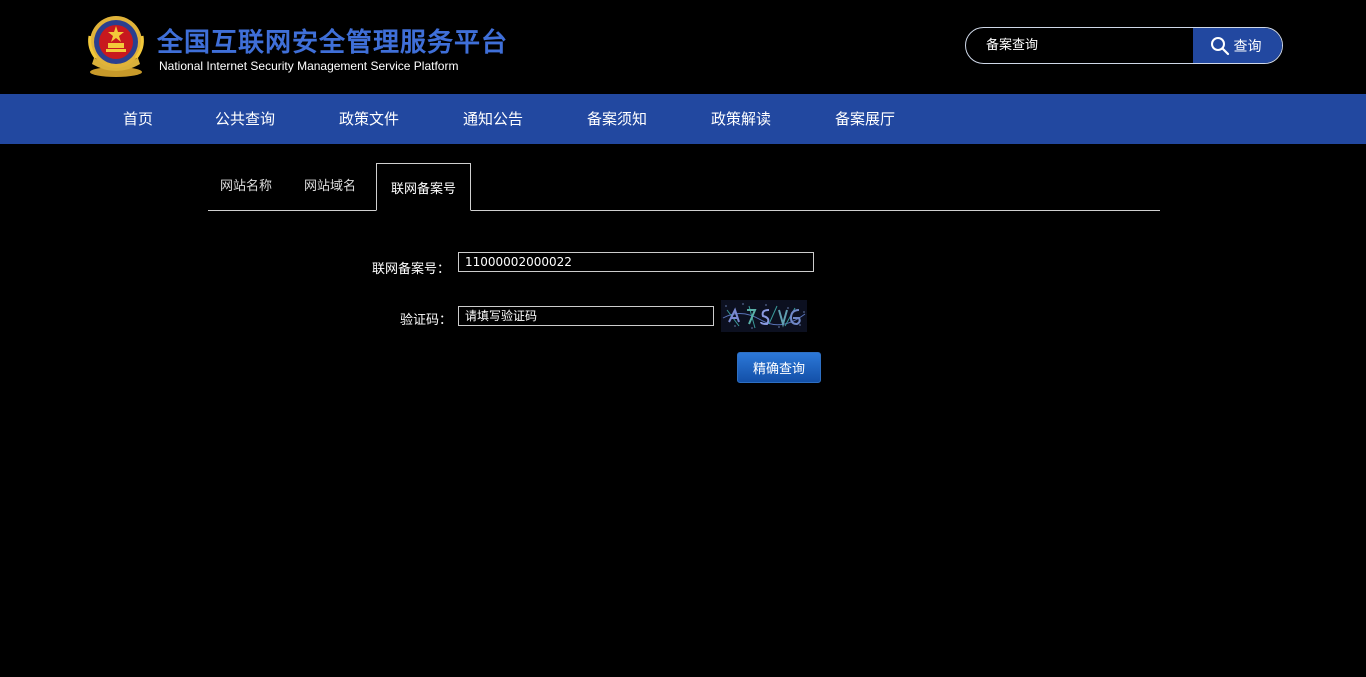 Image resolution: width=1366 pixels, height=677 pixels. Describe the element at coordinates (369, 119) in the screenshot. I see `nav-item-policy-documents: 政策文件` at that location.